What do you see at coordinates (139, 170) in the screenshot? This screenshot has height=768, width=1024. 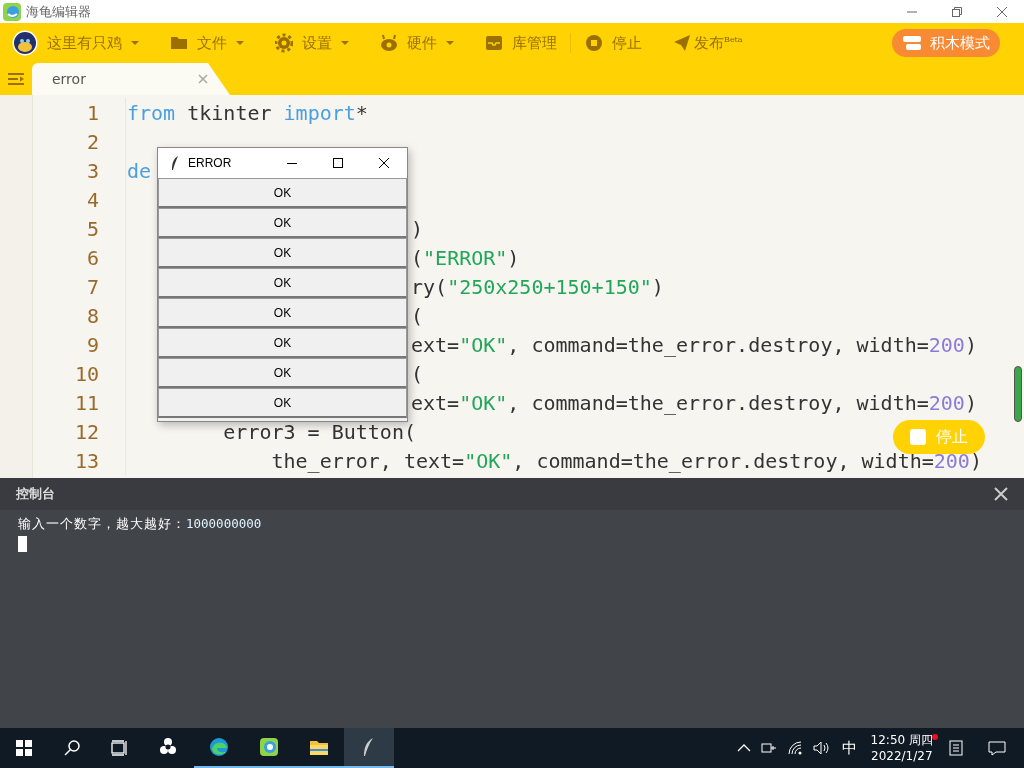 I see `code-line: de` at bounding box center [139, 170].